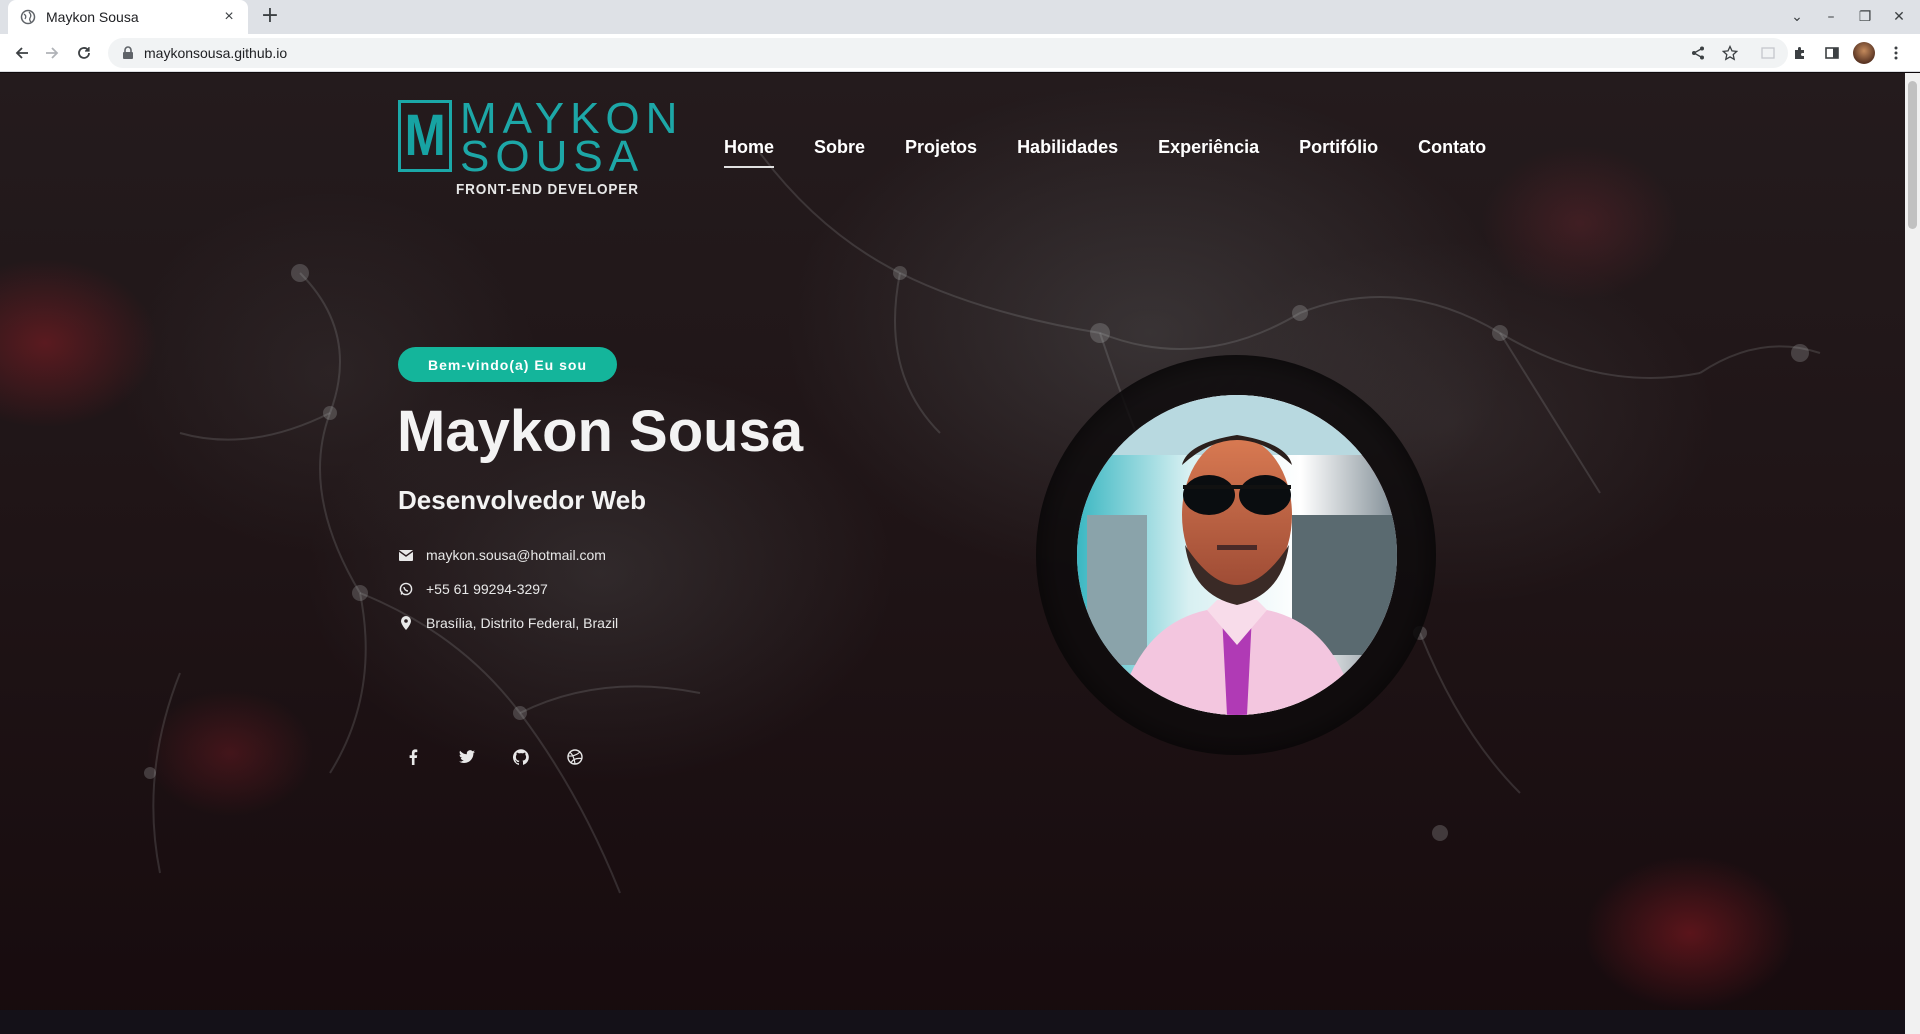  Describe the element at coordinates (467, 757) in the screenshot. I see `twitter-icon` at that location.